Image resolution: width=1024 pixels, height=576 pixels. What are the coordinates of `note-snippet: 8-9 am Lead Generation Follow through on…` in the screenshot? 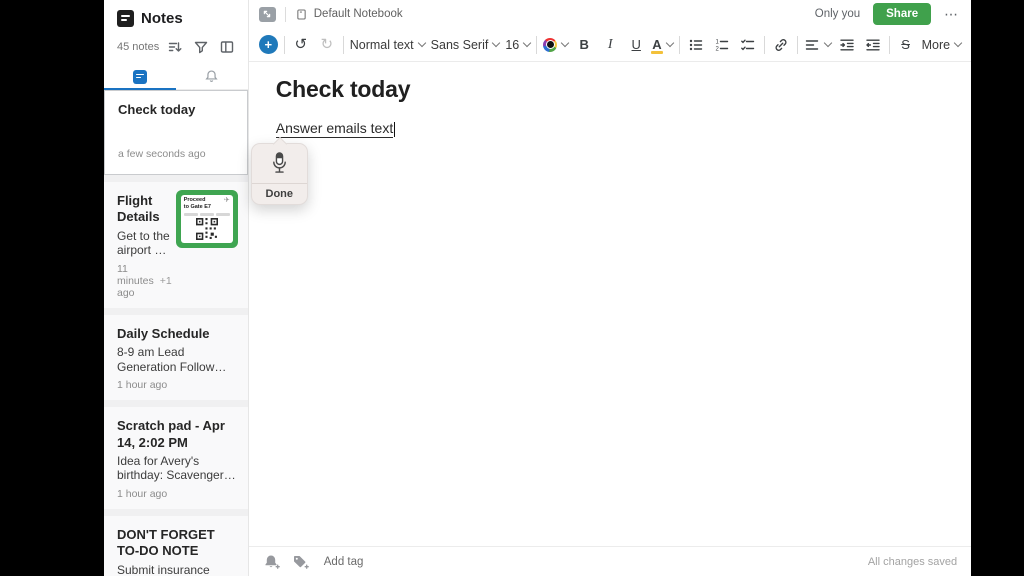 It's located at (166, 359).